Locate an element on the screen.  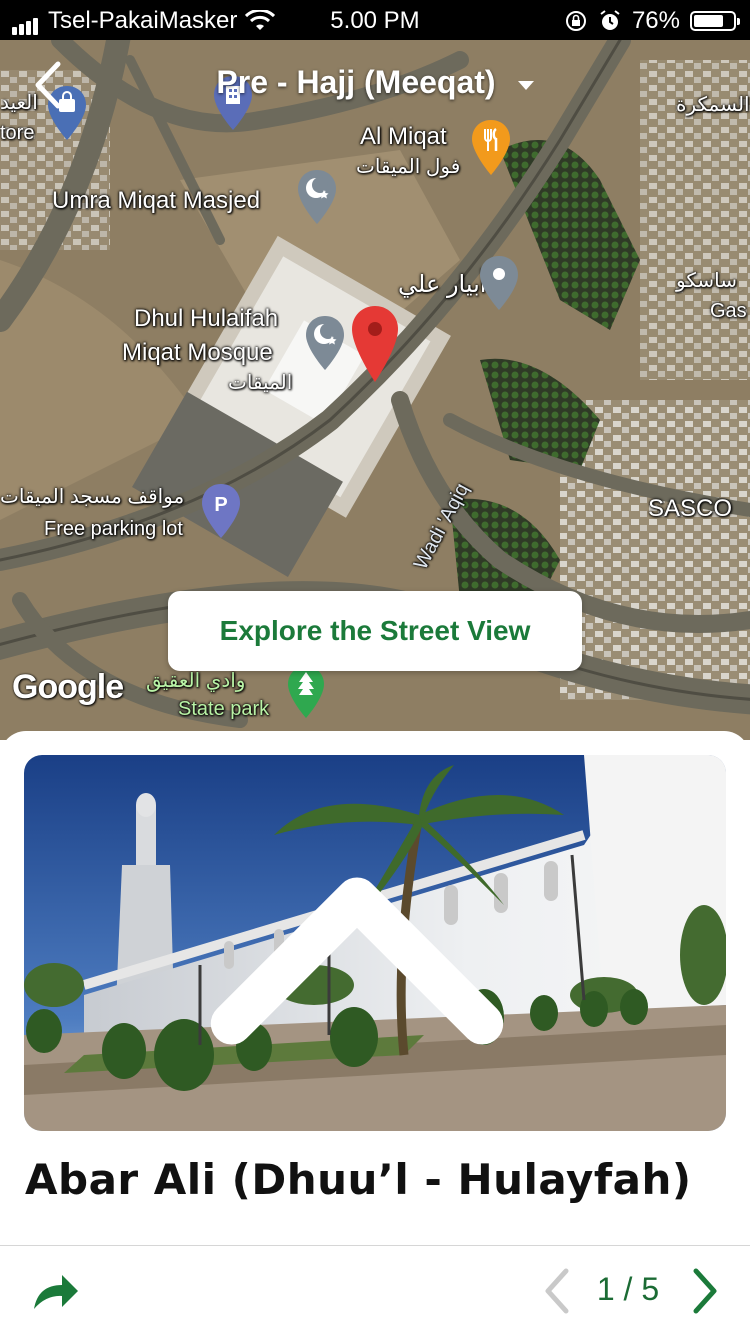
status-bar: Tsel-PakaiMasker 5.00 PM 76% is located at coordinates (375, 20).